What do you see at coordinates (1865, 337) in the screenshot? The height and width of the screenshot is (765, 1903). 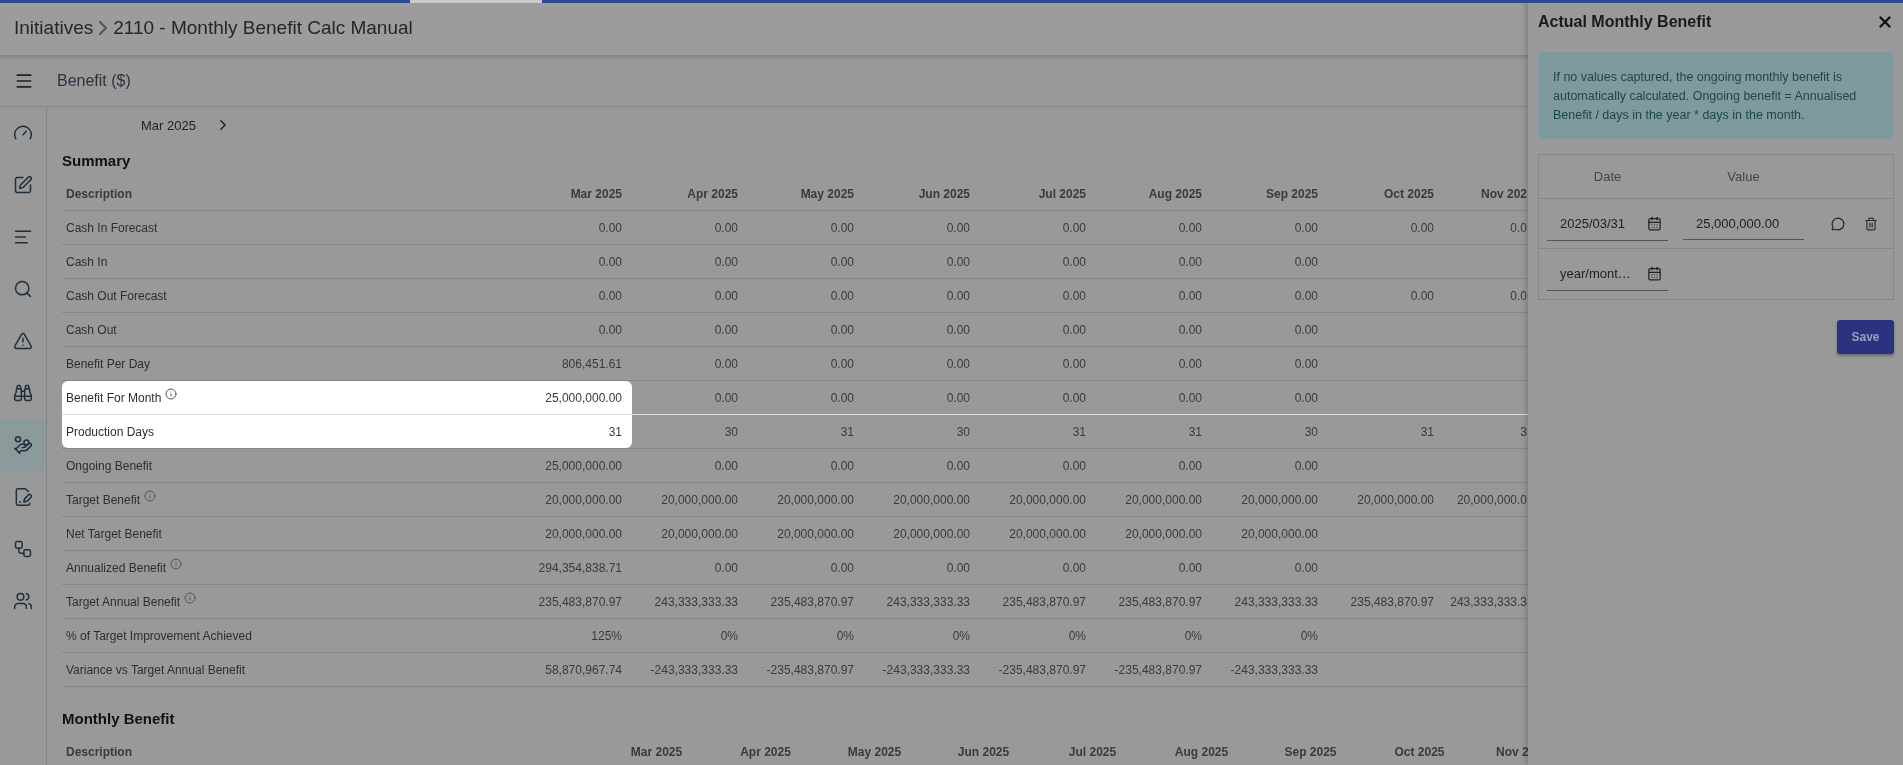 I see `save-button: Save` at bounding box center [1865, 337].